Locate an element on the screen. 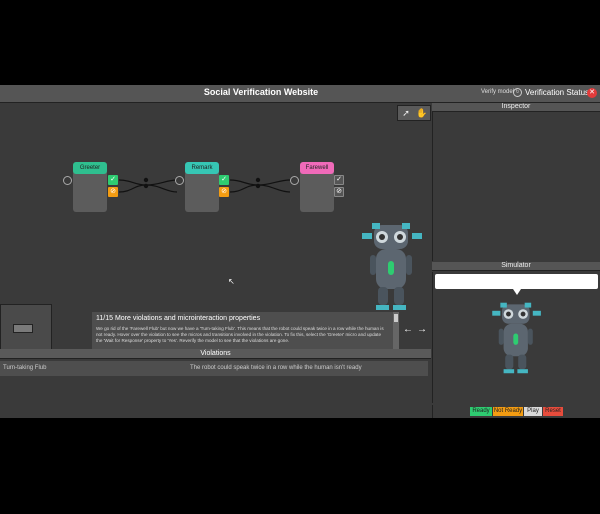 This screenshot has width=600, height=514. next-step-button: → is located at coordinates (422, 329).